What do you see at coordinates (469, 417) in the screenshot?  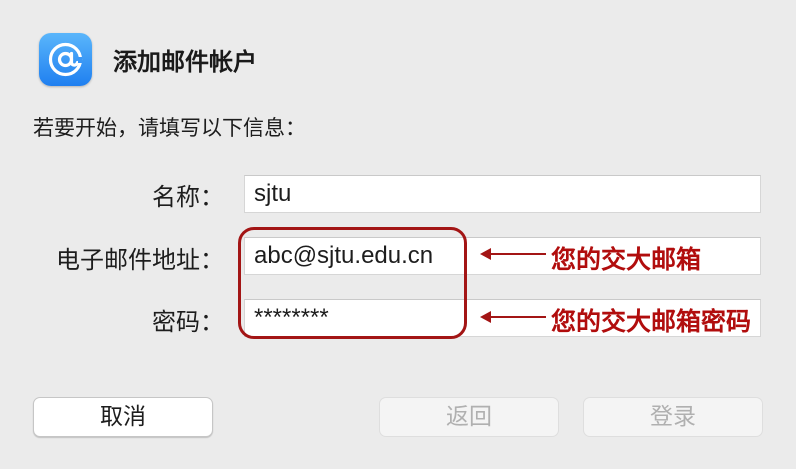 I see `back-button: 返回` at bounding box center [469, 417].